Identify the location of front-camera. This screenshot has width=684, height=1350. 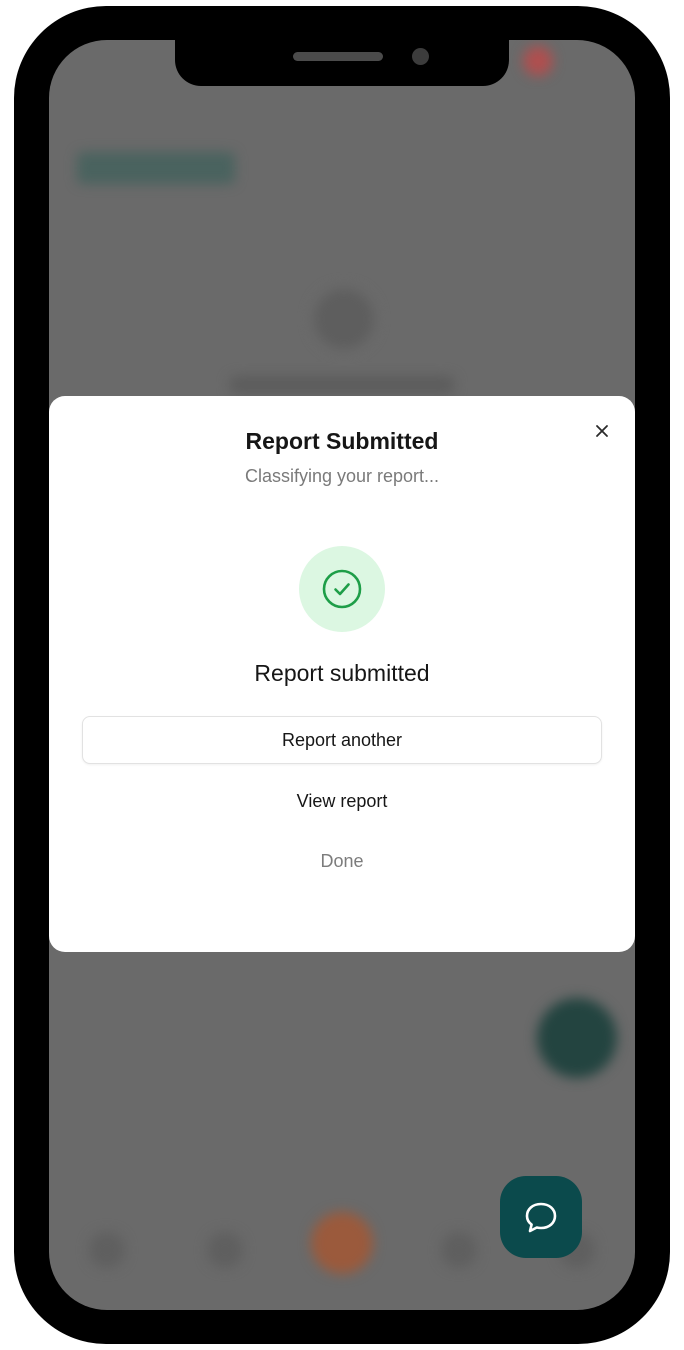
(420, 56).